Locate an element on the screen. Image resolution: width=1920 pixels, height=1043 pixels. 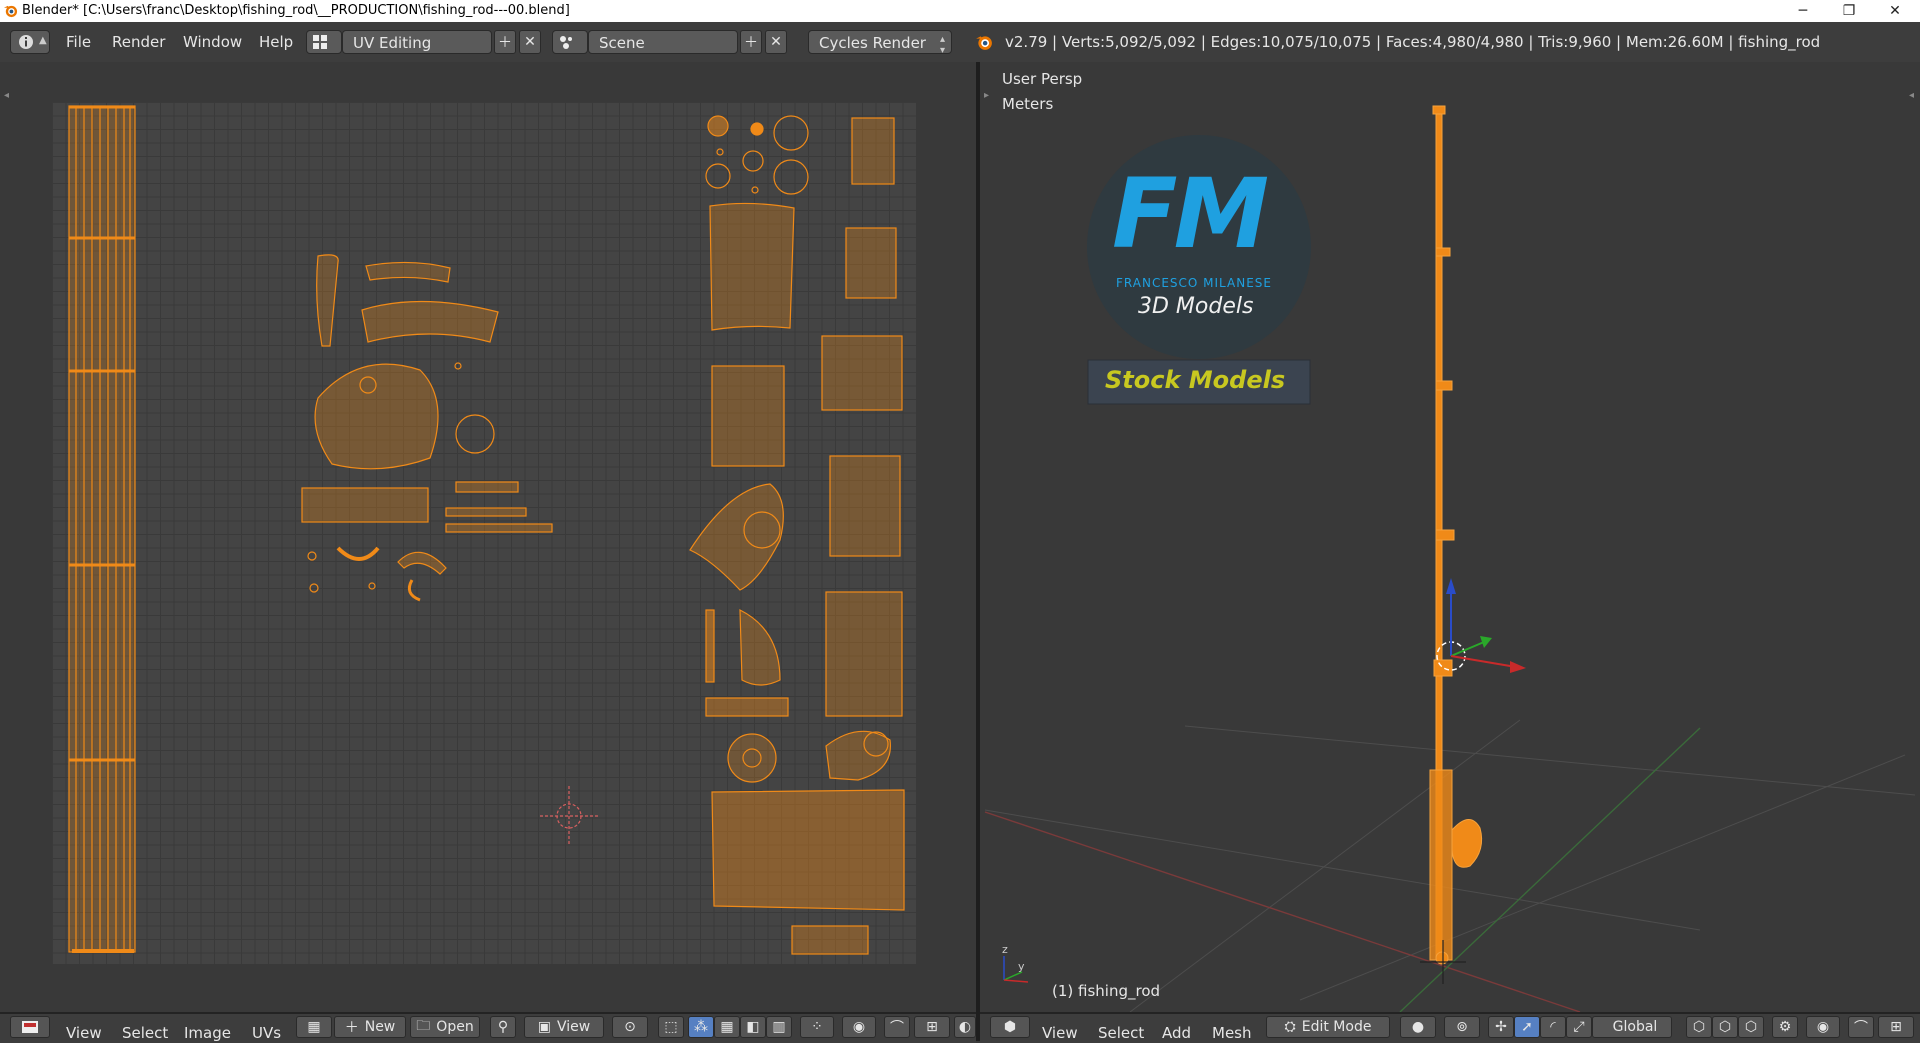
rotate-icon: ◜ is located at coordinates (1553, 1027).